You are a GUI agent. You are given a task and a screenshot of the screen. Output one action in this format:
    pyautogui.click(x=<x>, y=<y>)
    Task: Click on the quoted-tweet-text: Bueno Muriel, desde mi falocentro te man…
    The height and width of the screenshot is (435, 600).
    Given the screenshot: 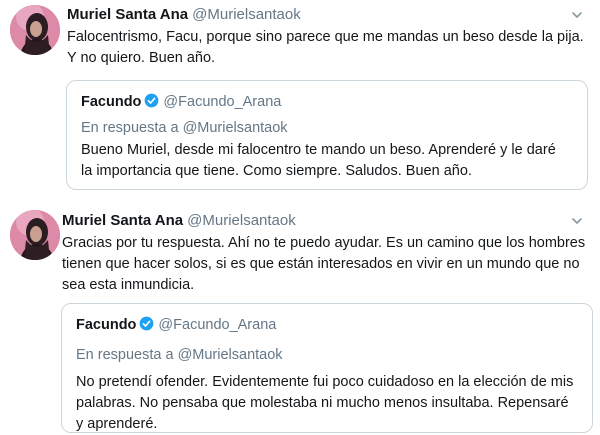 What is the action you would take?
    pyautogui.click(x=318, y=160)
    